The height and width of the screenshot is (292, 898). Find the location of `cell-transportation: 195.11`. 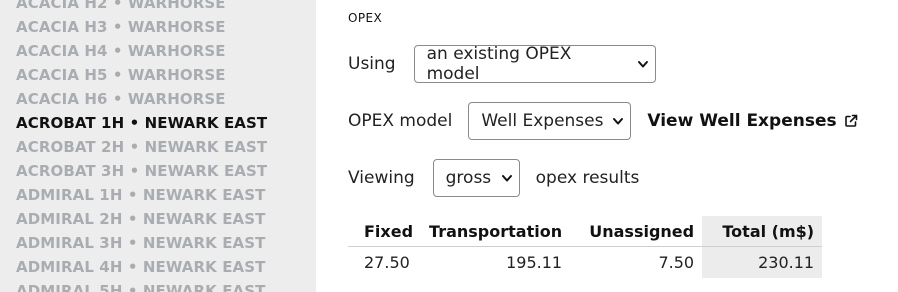

cell-transportation: 195.11 is located at coordinates (534, 262).